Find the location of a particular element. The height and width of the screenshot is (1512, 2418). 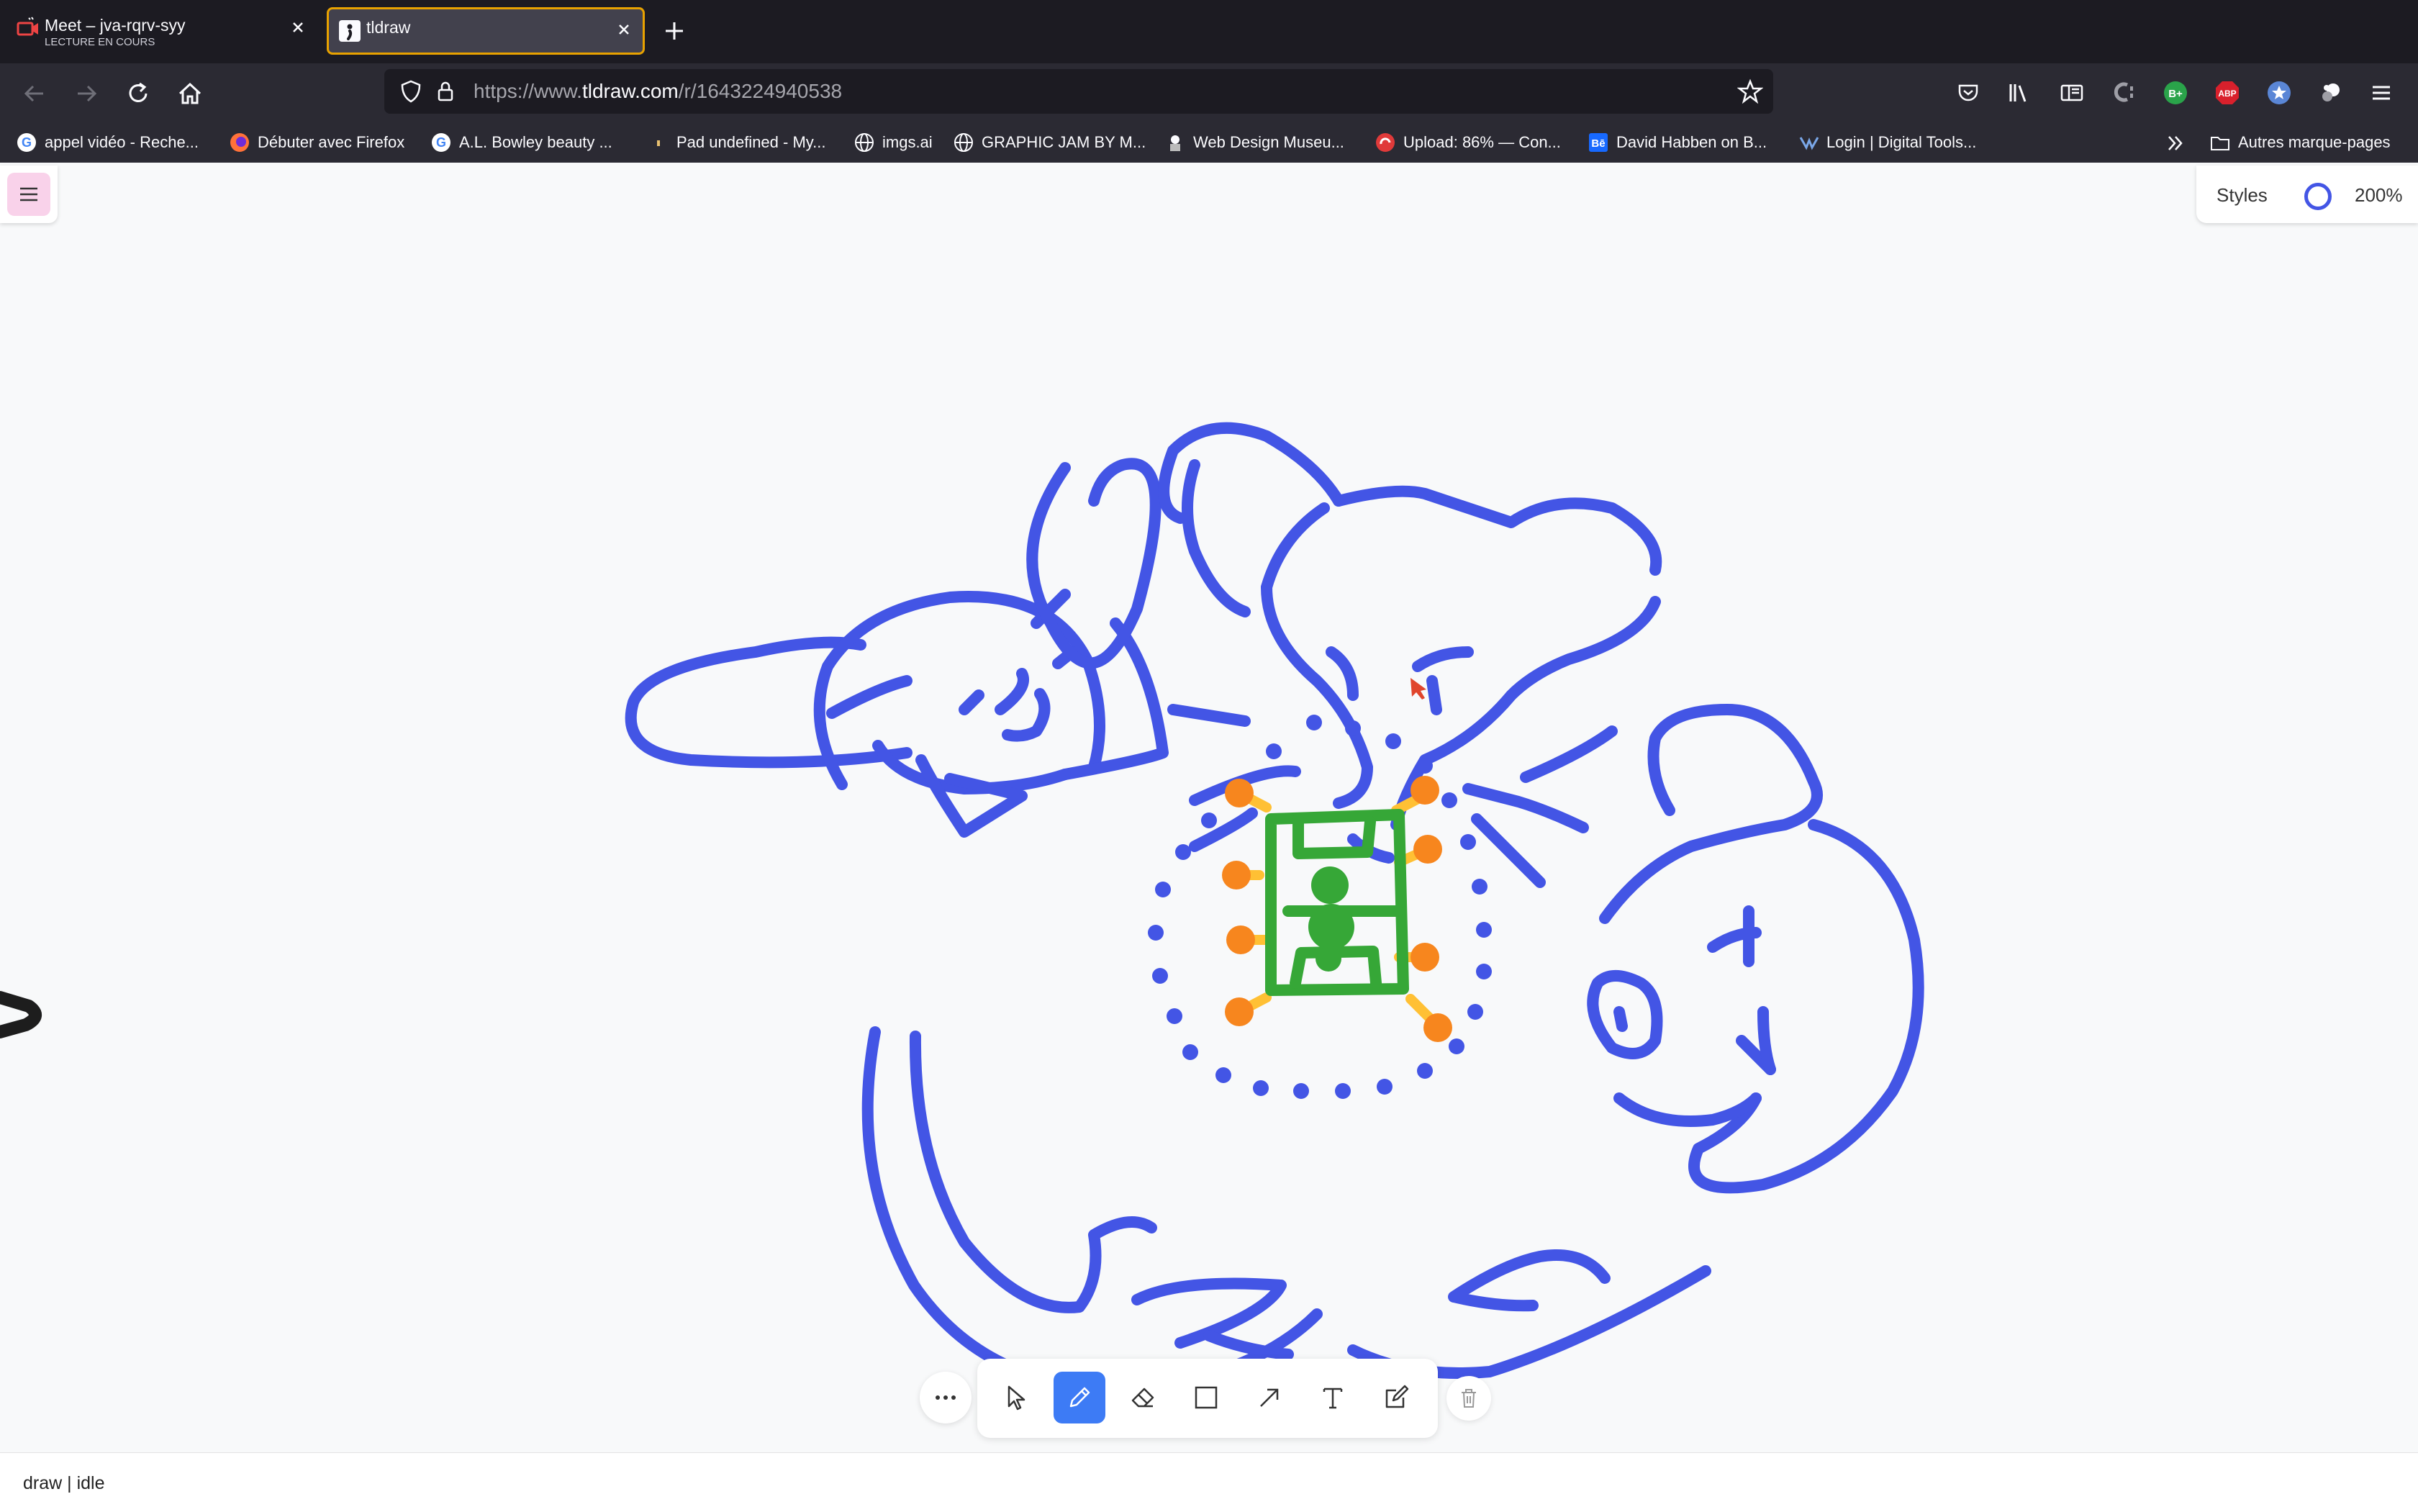

more-dots-icon is located at coordinates (946, 1398).